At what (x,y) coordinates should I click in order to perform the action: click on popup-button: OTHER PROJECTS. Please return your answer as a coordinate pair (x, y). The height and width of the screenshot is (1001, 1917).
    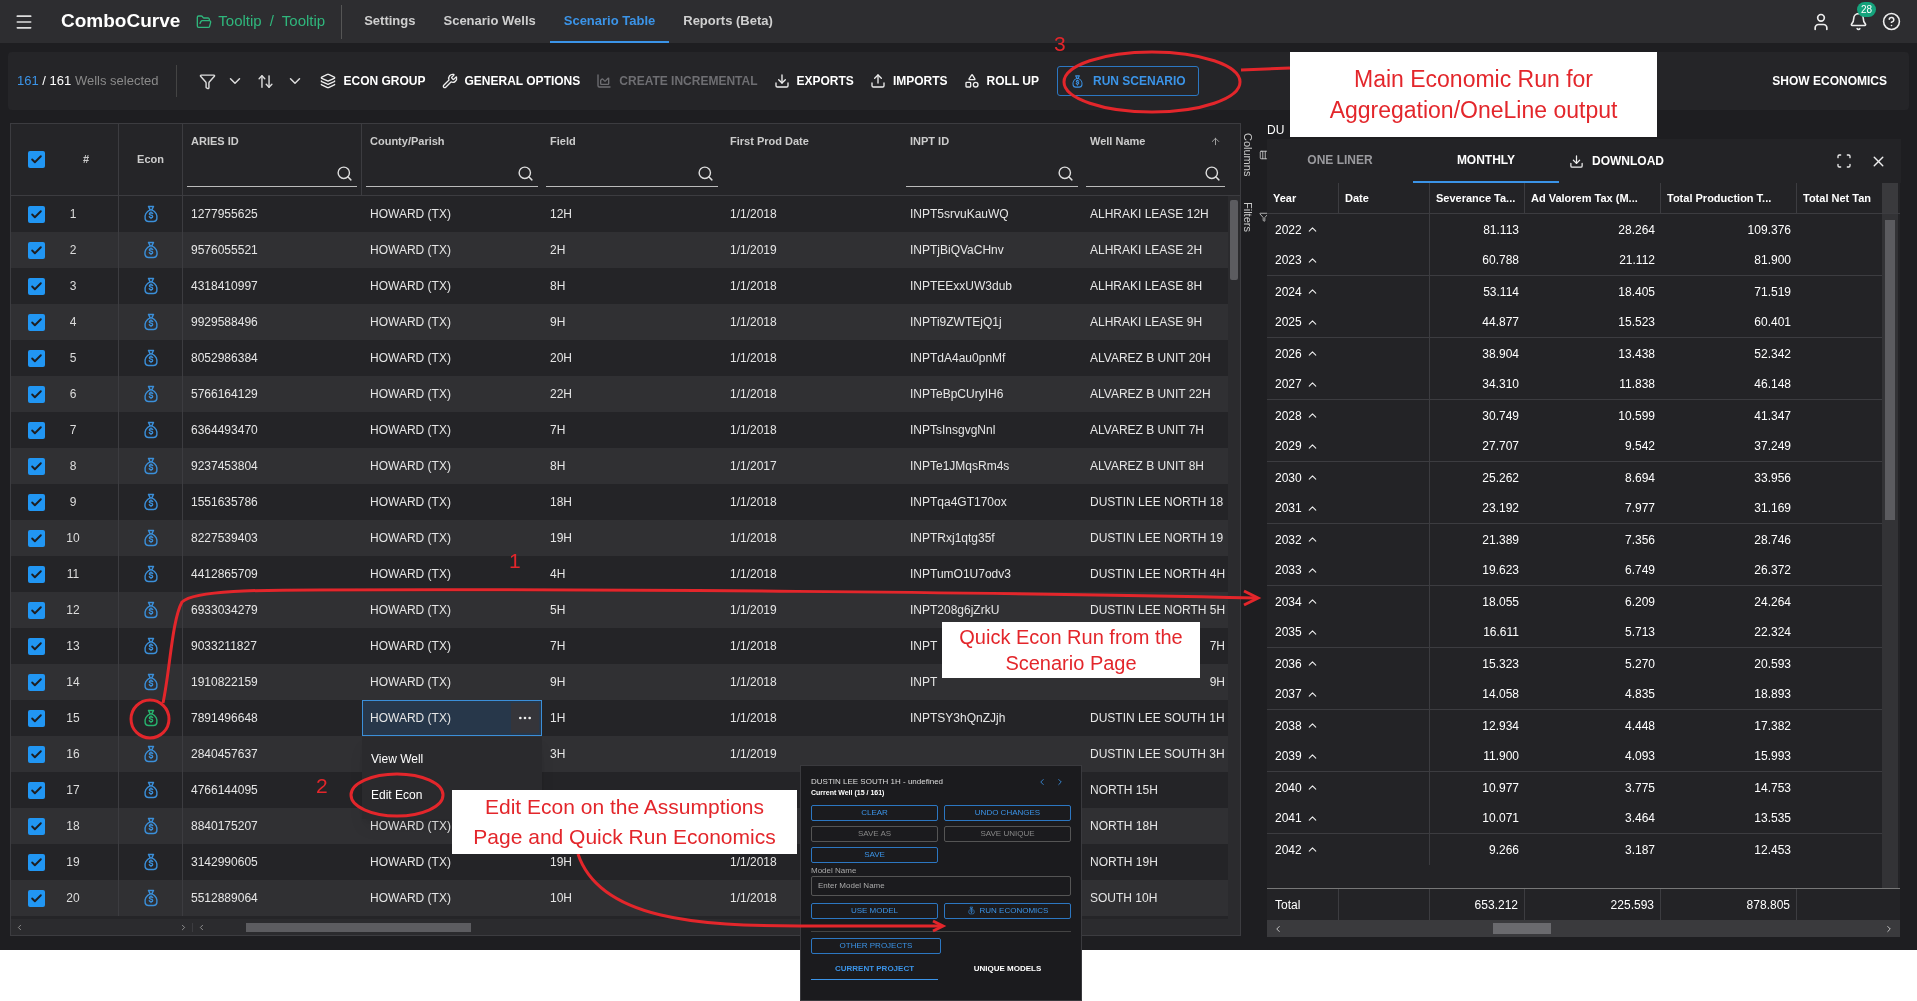
    Looking at the image, I should click on (876, 945).